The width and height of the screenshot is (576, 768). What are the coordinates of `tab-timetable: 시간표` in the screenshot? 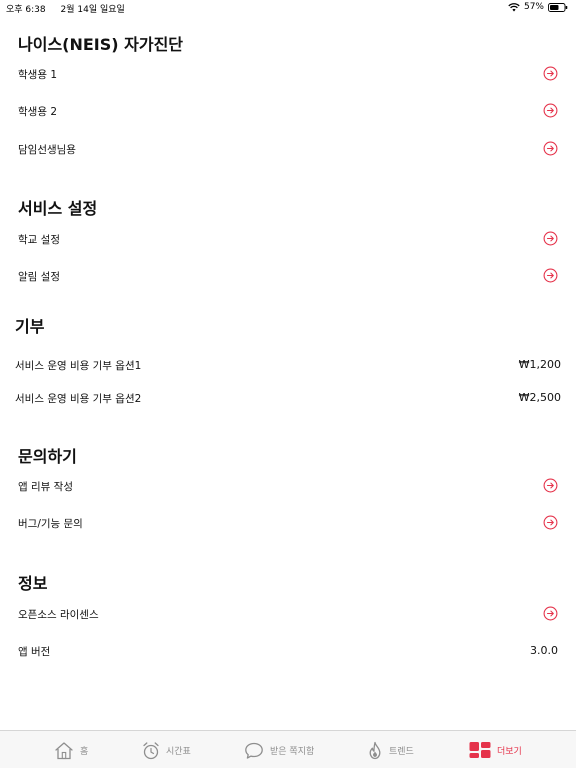 It's located at (166, 749).